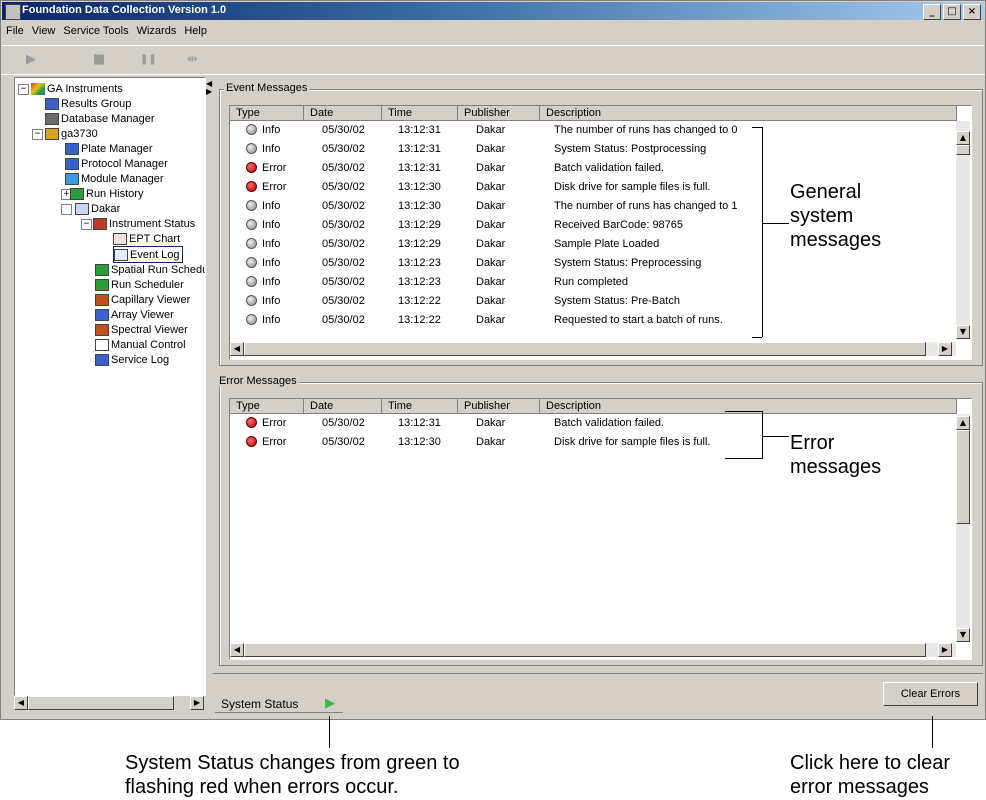 Image resolution: width=986 pixels, height=800 pixels. What do you see at coordinates (209, 91) in the screenshot?
I see `splitter-arrow-icon: ▶` at bounding box center [209, 91].